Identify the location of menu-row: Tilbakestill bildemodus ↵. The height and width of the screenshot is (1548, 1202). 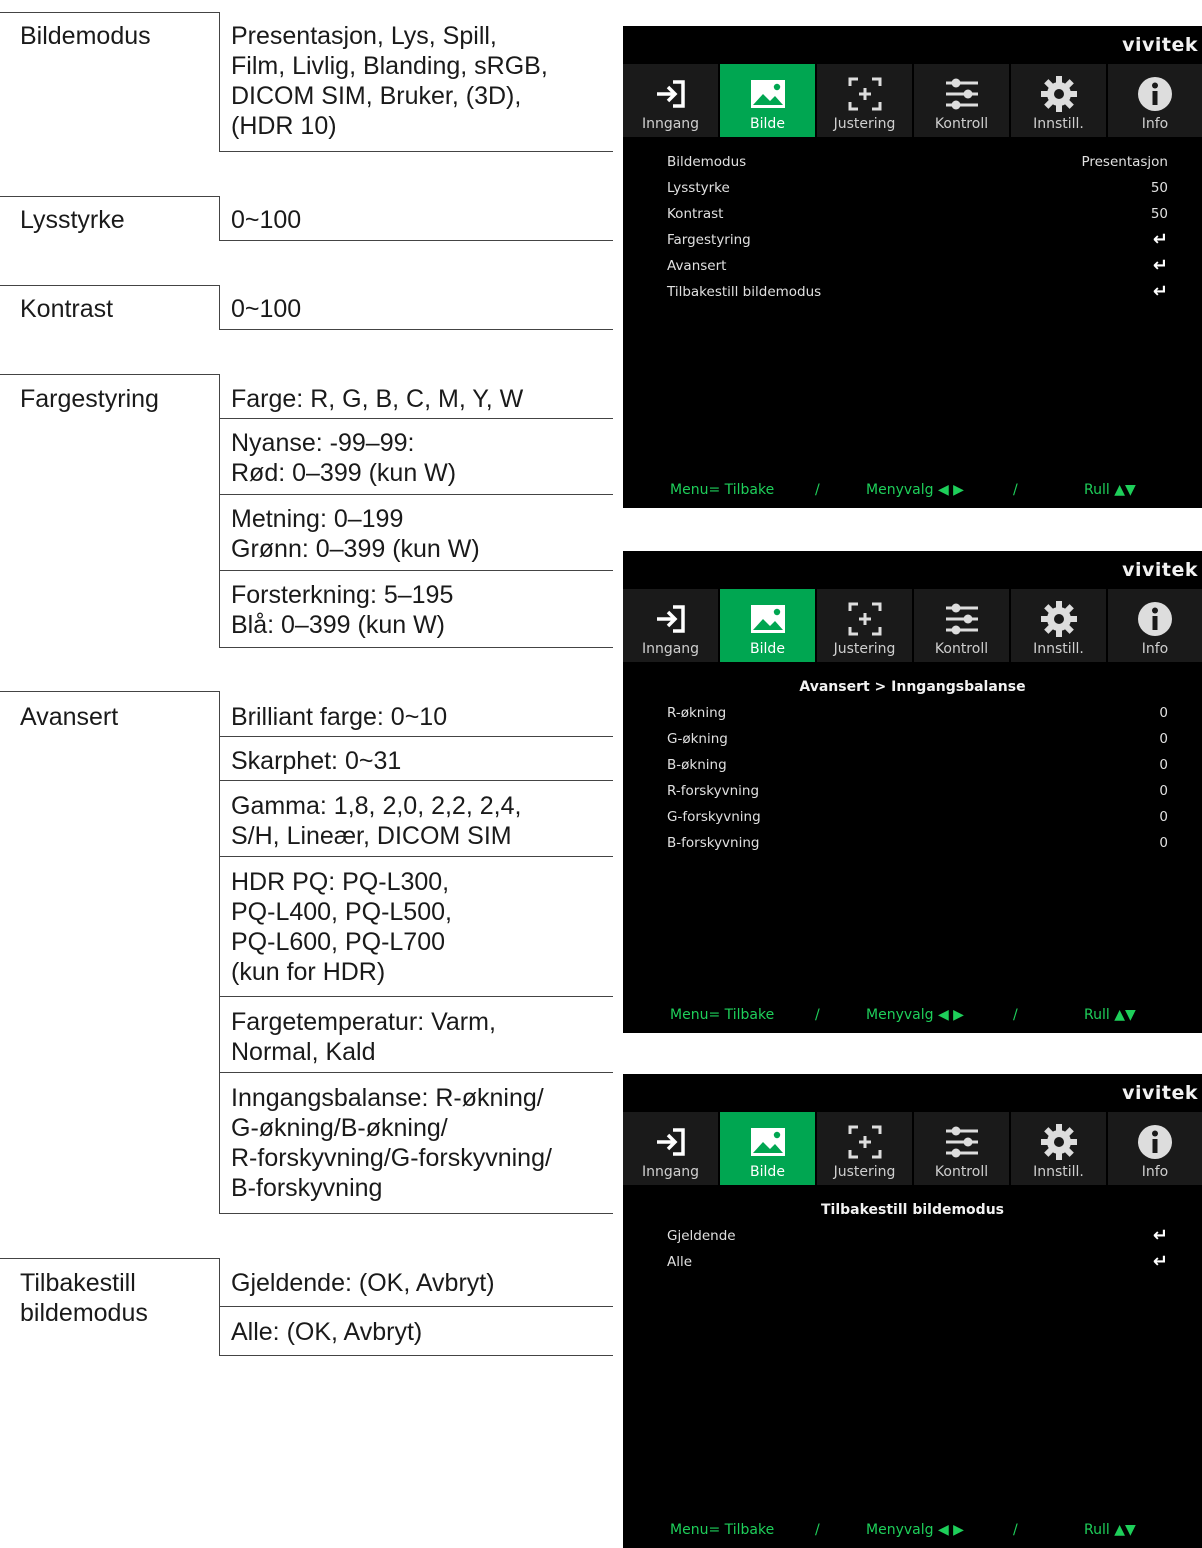
(917, 294).